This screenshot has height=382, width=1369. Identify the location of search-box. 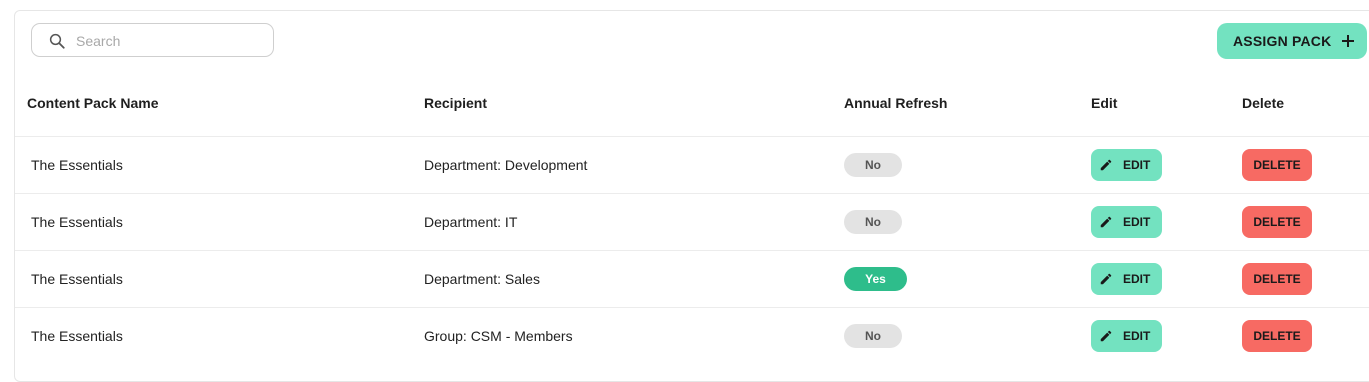
(152, 40).